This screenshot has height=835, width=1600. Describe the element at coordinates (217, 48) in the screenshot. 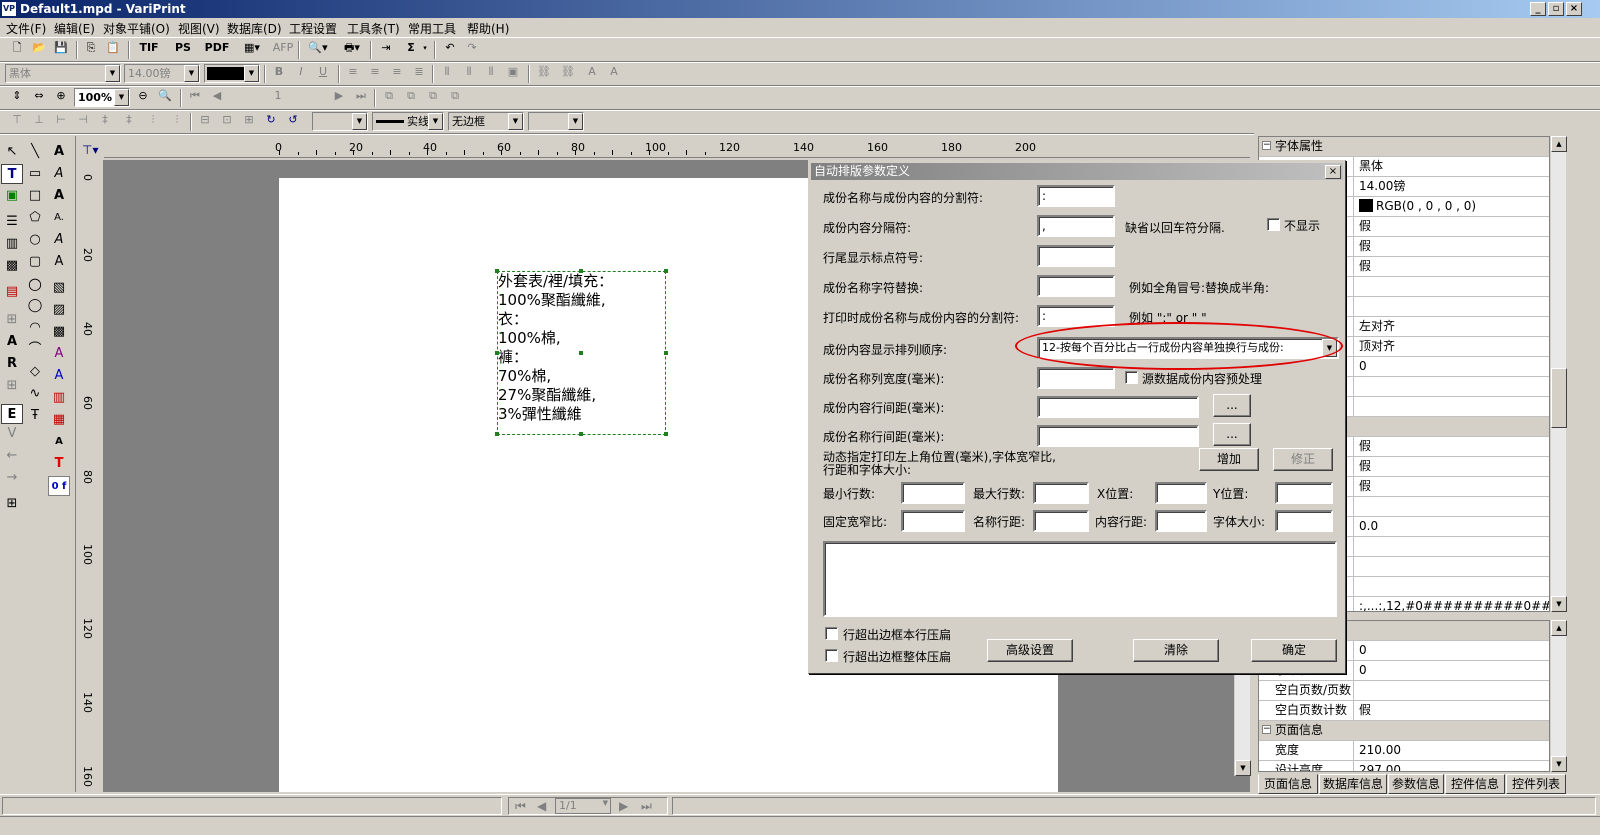

I see `export-pdf-button: PDF` at that location.